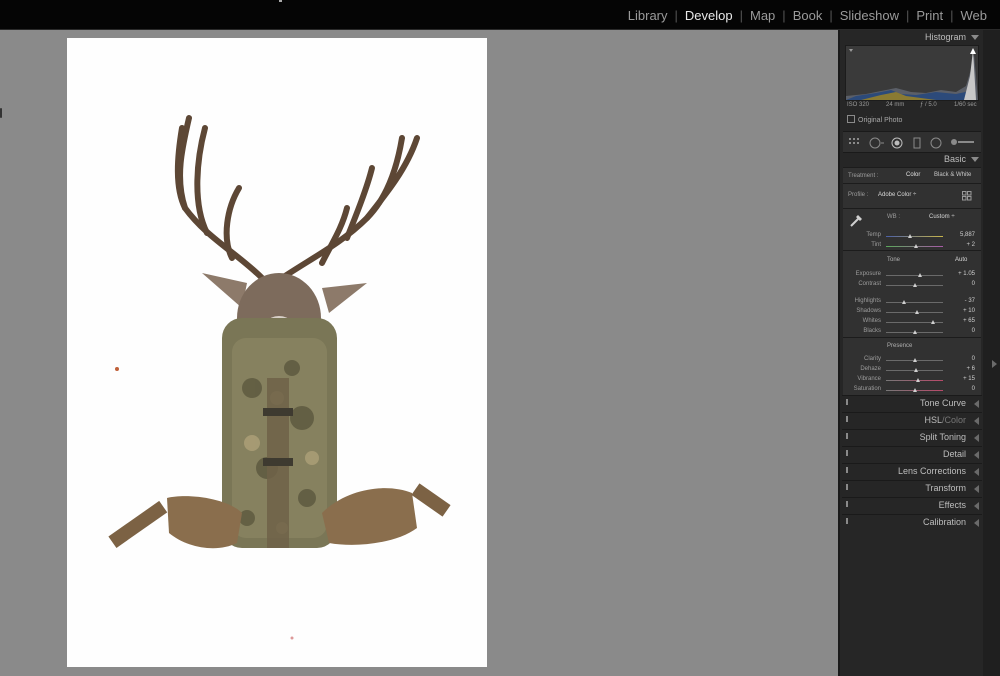  Describe the element at coordinates (897, 143) in the screenshot. I see `red-eye-icon` at that location.